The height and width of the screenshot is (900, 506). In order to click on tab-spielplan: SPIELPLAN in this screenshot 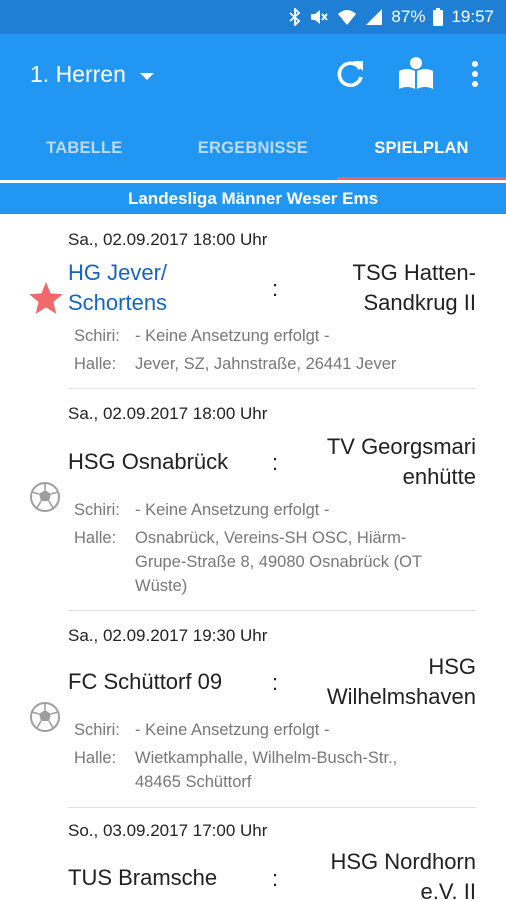, I will do `click(421, 148)`.